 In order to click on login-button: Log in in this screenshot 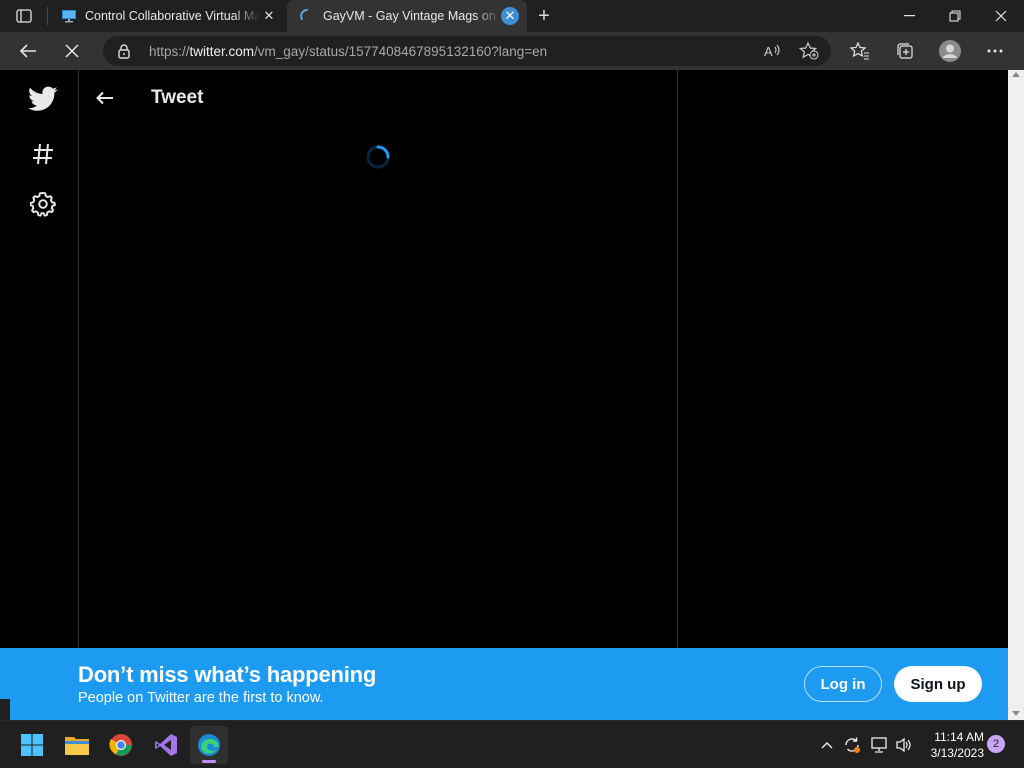, I will do `click(843, 684)`.